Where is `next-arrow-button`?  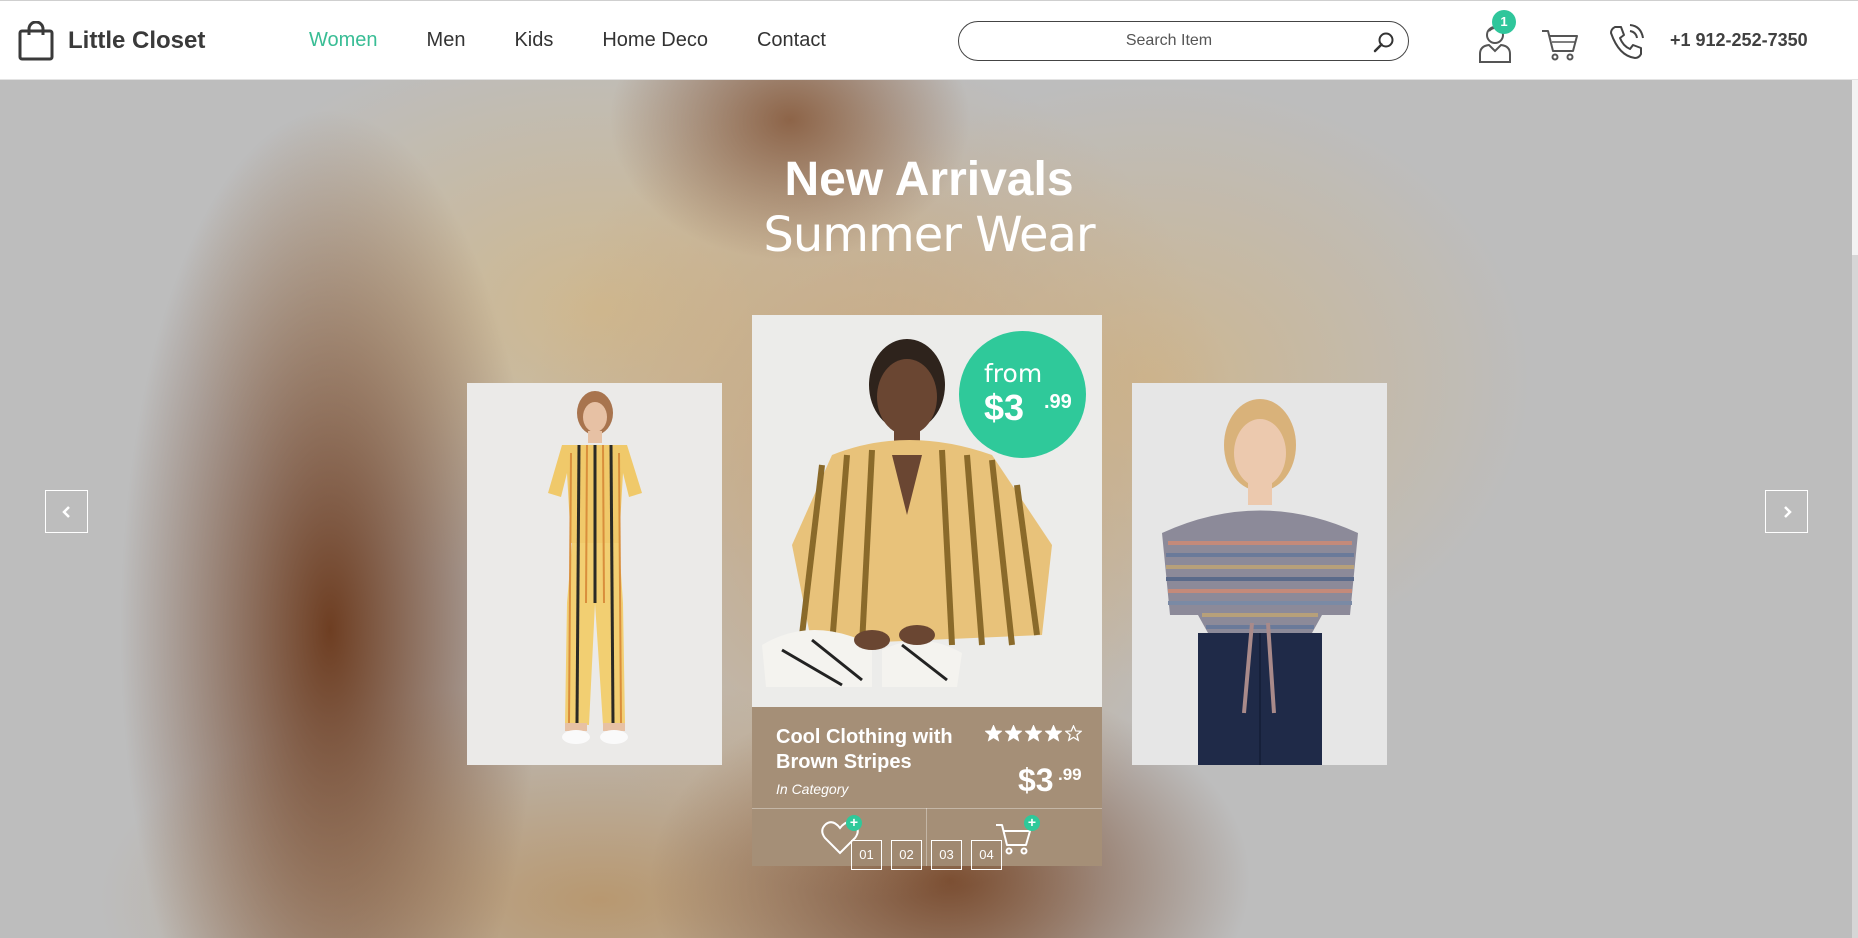 next-arrow-button is located at coordinates (1786, 511).